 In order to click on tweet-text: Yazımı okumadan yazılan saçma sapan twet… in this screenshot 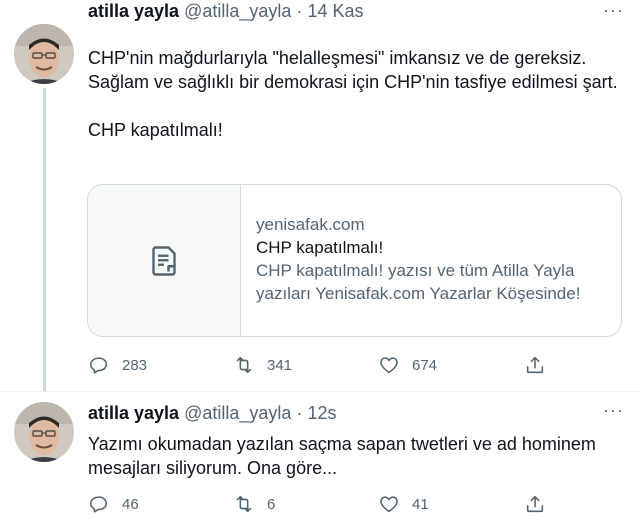, I will do `click(353, 456)`.